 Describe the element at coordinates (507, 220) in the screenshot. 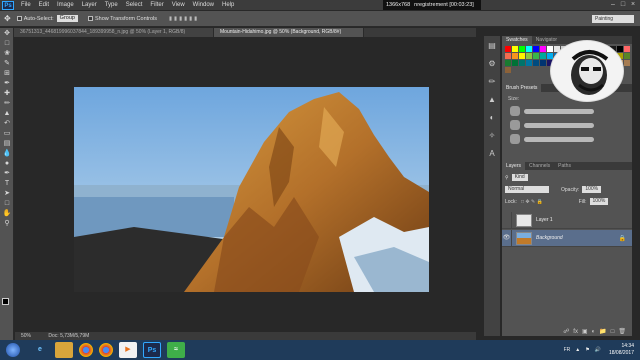

I see `visibility-icon` at that location.